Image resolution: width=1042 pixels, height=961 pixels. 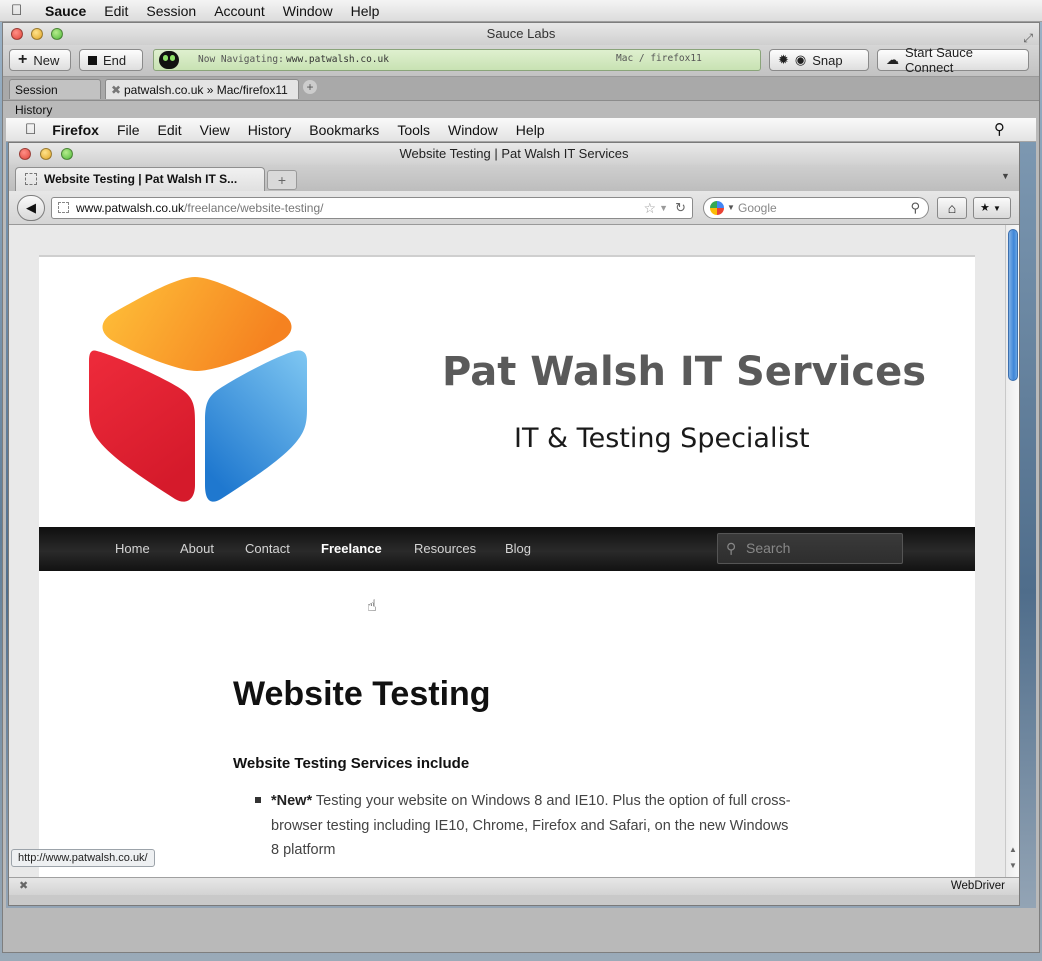 What do you see at coordinates (165, 58) in the screenshot?
I see `sauce-logo-eye-left` at bounding box center [165, 58].